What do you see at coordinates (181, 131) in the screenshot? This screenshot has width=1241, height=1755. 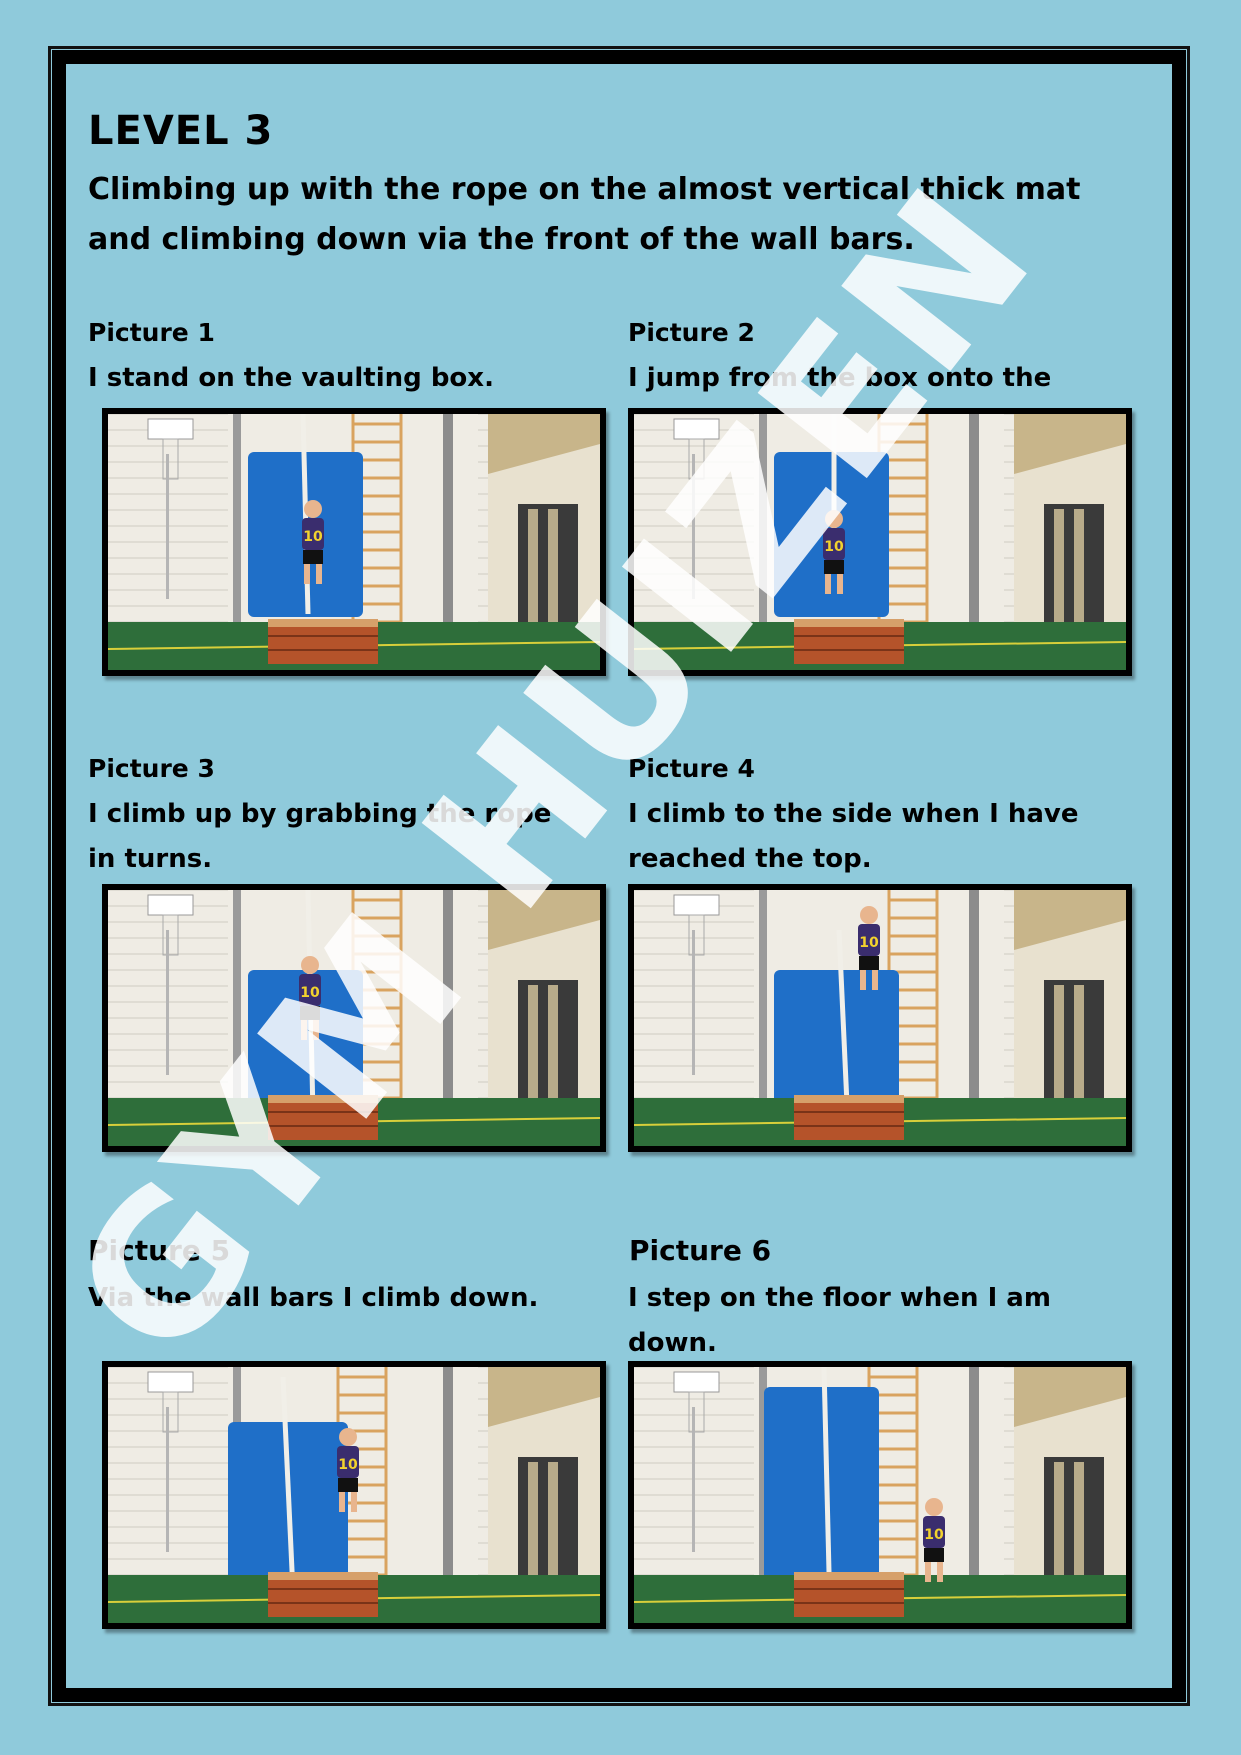 I see `level-title: LEVEL 3` at bounding box center [181, 131].